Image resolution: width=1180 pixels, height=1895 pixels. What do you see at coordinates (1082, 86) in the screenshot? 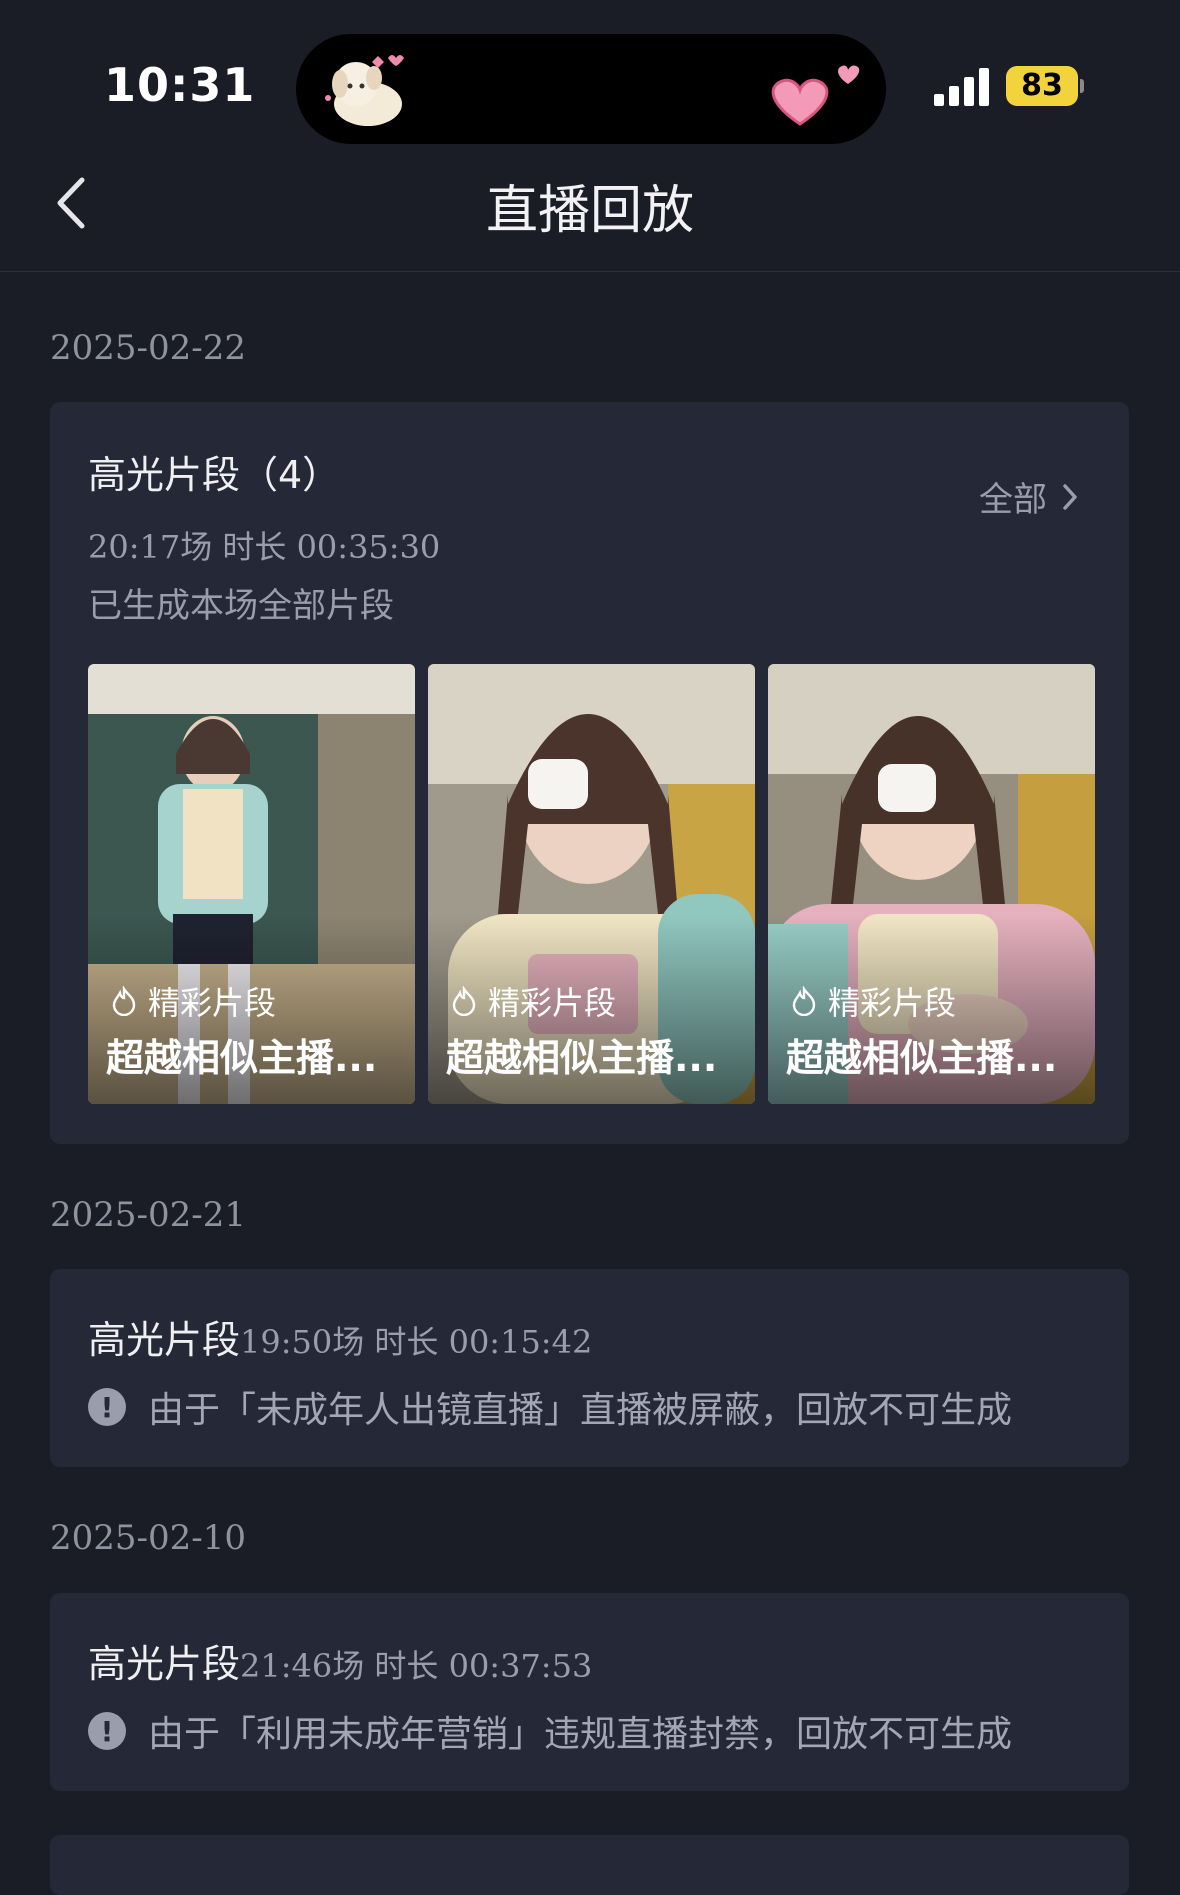
I see `battery-tip` at bounding box center [1082, 86].